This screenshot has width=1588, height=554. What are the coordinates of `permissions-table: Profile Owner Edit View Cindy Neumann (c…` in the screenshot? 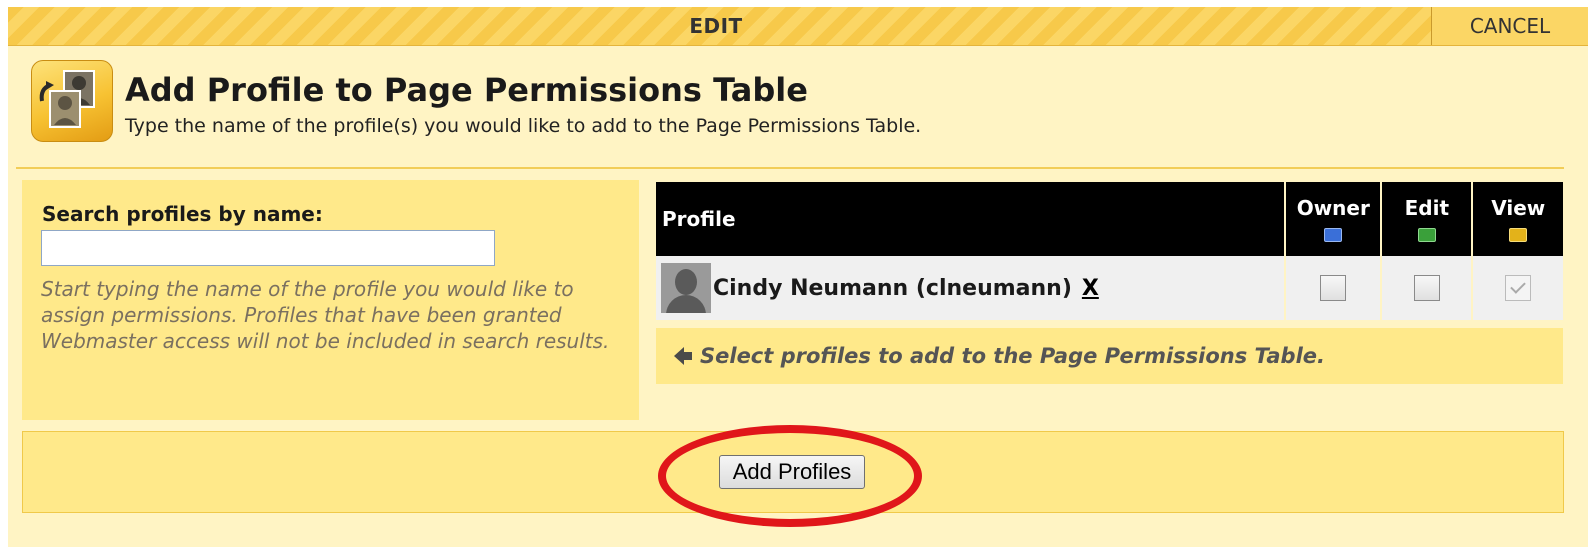 It's located at (1109, 251).